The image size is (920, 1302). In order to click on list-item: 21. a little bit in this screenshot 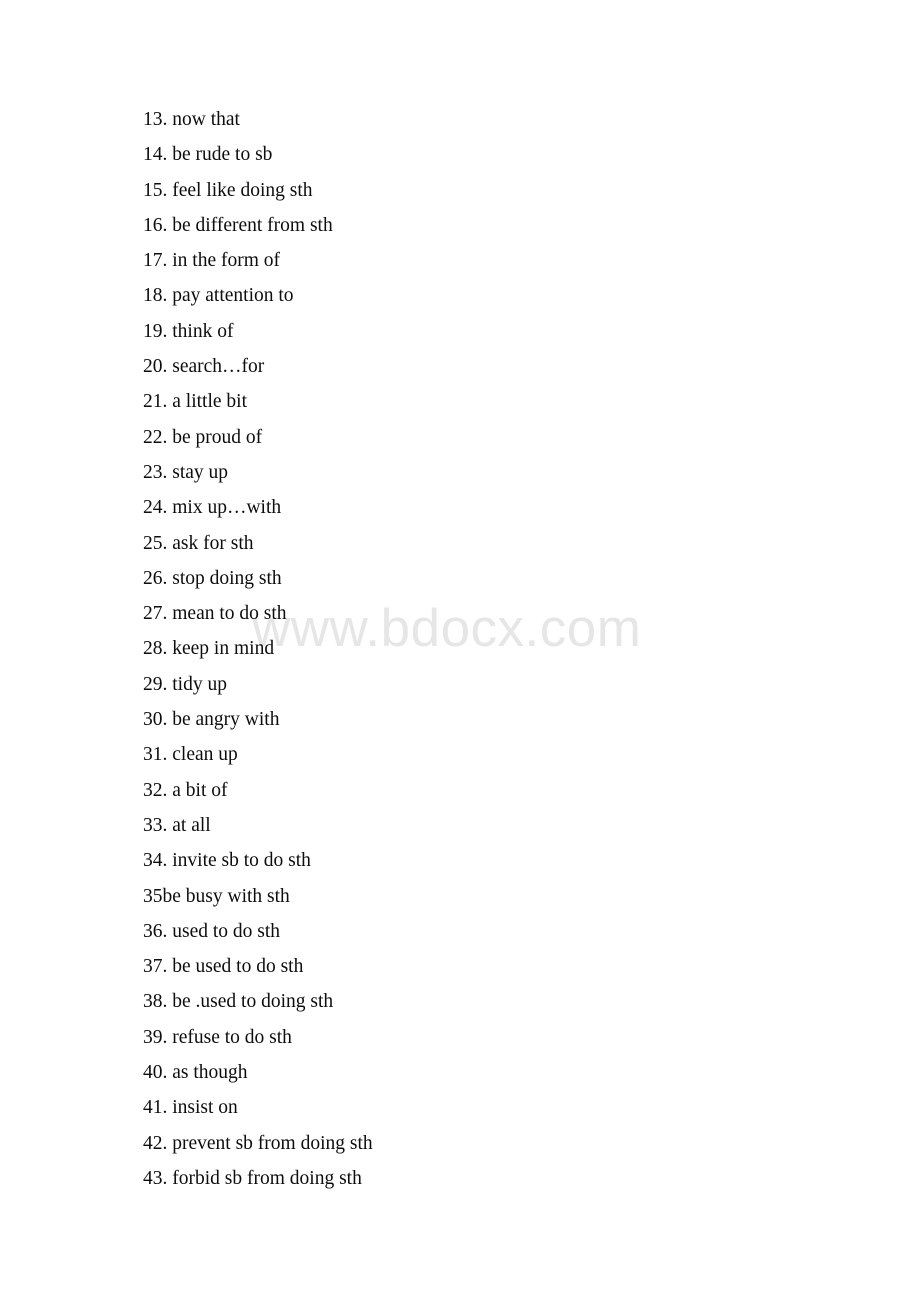, I will do `click(195, 402)`.